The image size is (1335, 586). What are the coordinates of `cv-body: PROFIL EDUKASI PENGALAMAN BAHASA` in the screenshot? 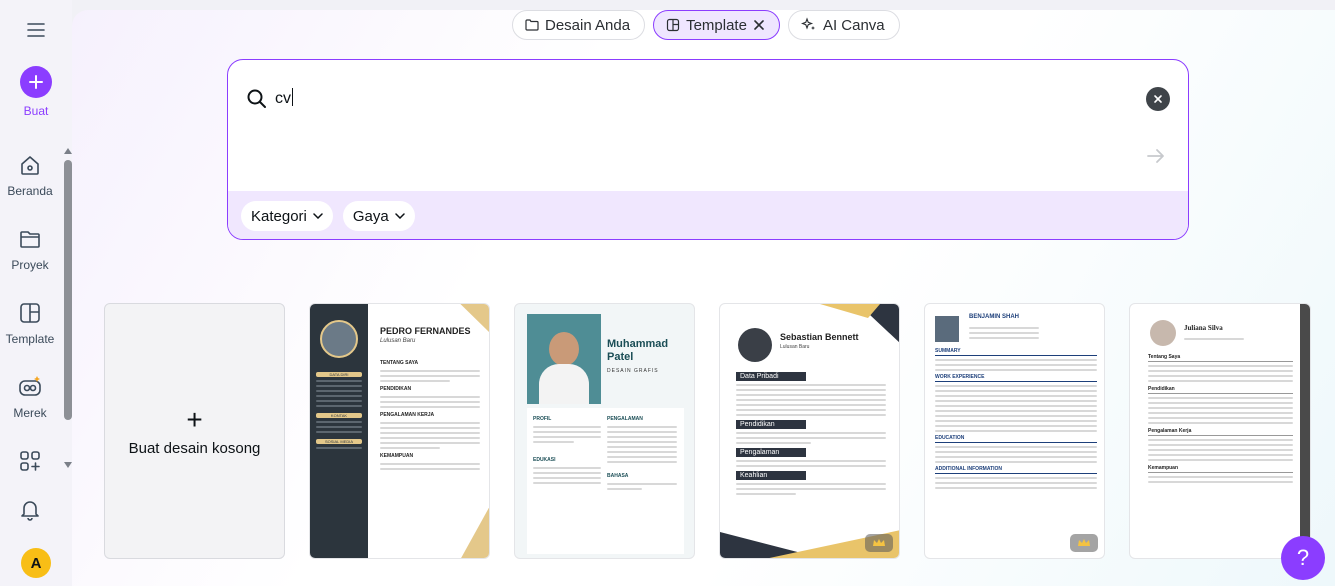 It's located at (605, 481).